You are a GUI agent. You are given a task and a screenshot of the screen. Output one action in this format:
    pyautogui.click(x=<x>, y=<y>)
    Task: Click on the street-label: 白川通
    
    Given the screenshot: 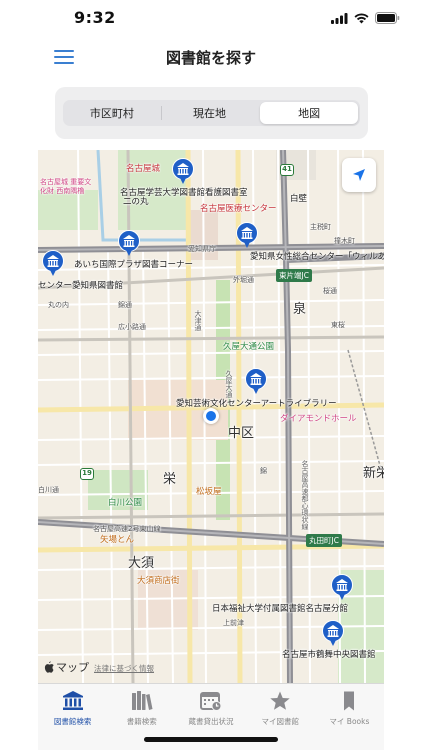 What is the action you would take?
    pyautogui.click(x=48, y=490)
    